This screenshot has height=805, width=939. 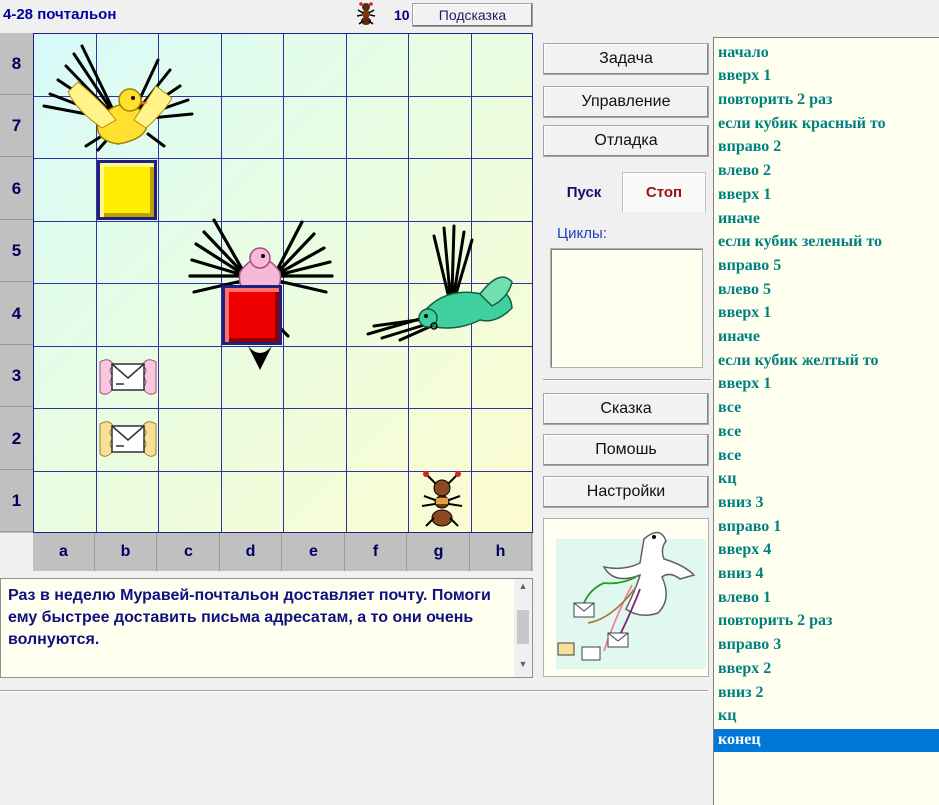 I want to click on help-button: Помошь, so click(x=626, y=450).